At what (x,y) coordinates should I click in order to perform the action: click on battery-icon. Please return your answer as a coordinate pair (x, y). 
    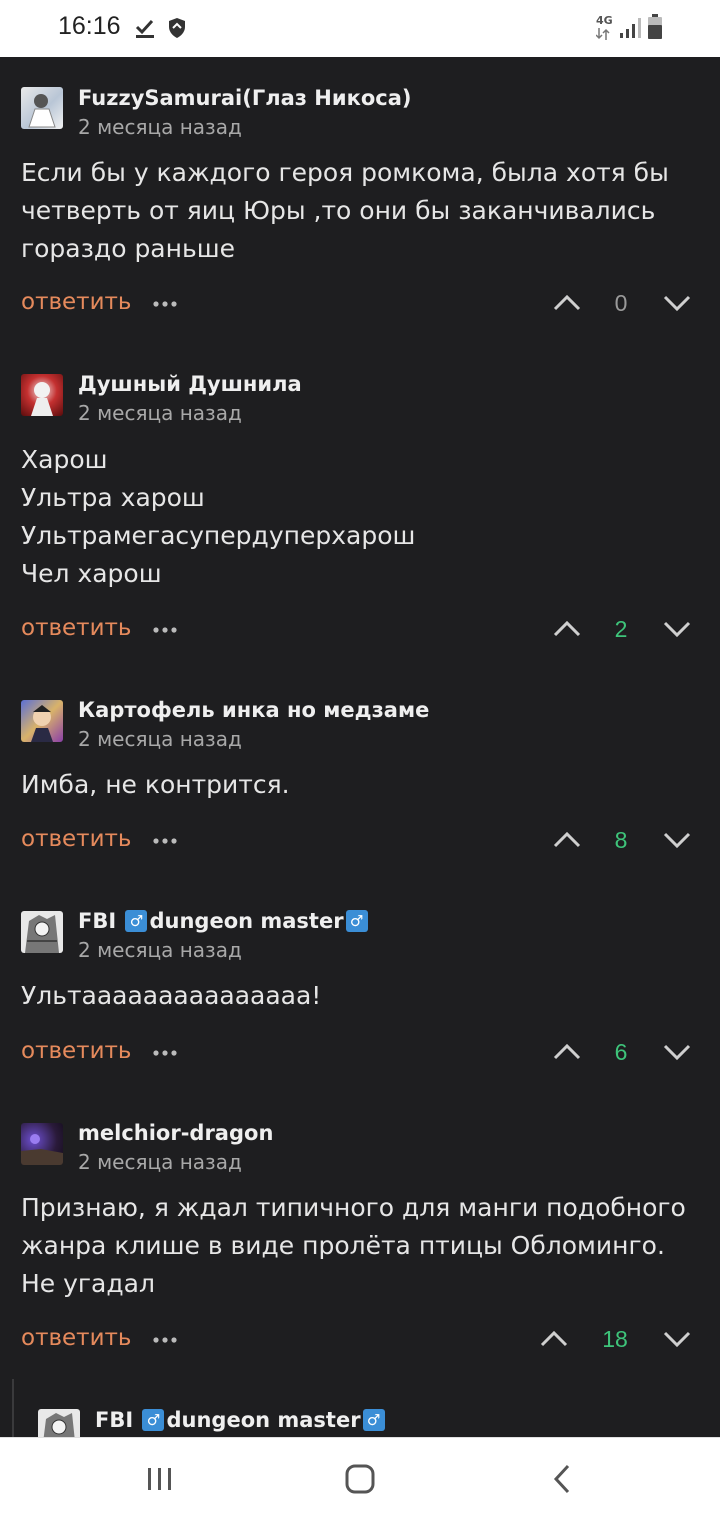
    Looking at the image, I should click on (655, 26).